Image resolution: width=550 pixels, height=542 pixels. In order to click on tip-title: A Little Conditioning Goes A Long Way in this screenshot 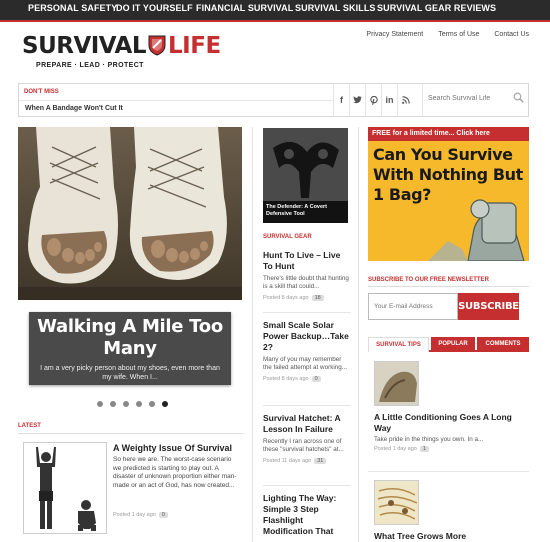, I will do `click(449, 423)`.